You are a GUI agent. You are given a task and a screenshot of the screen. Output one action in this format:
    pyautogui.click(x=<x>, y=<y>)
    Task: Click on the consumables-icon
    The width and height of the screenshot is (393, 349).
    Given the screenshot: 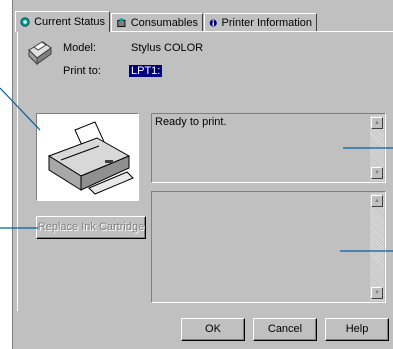 What is the action you would take?
    pyautogui.click(x=121, y=22)
    